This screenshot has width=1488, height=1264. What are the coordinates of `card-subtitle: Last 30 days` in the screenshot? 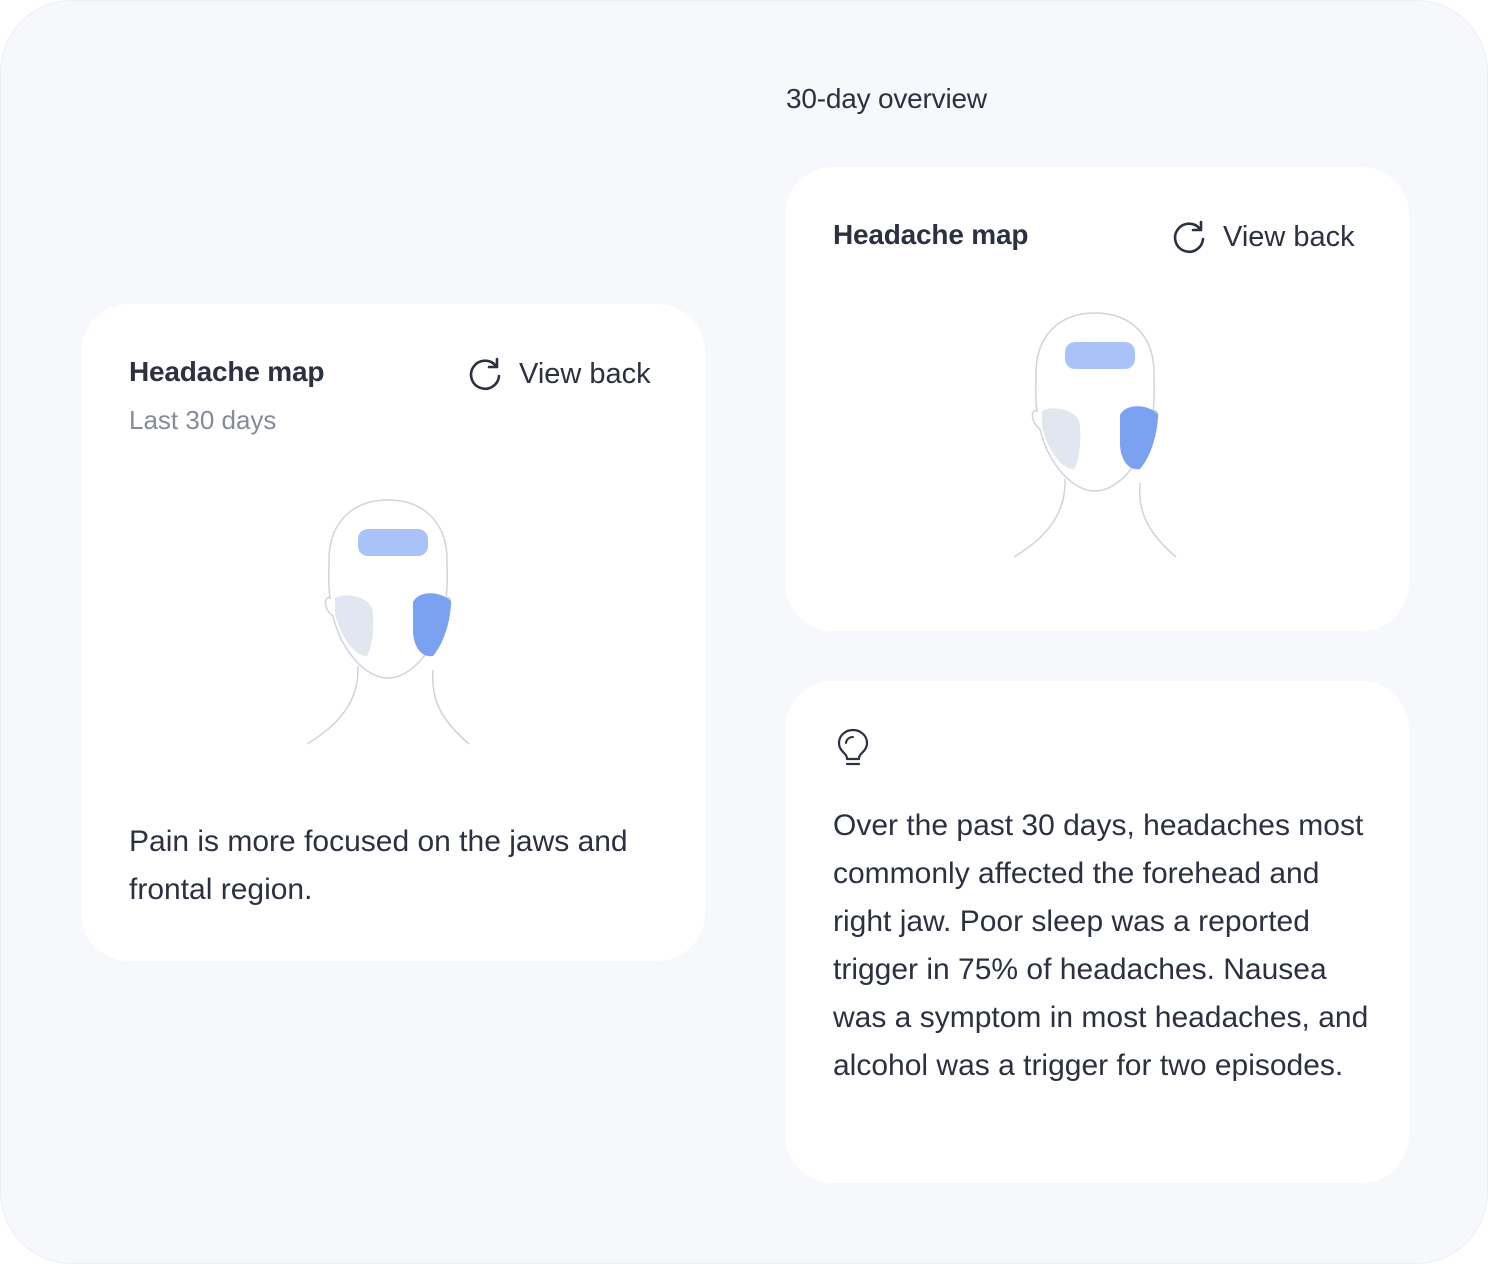 It's located at (203, 420).